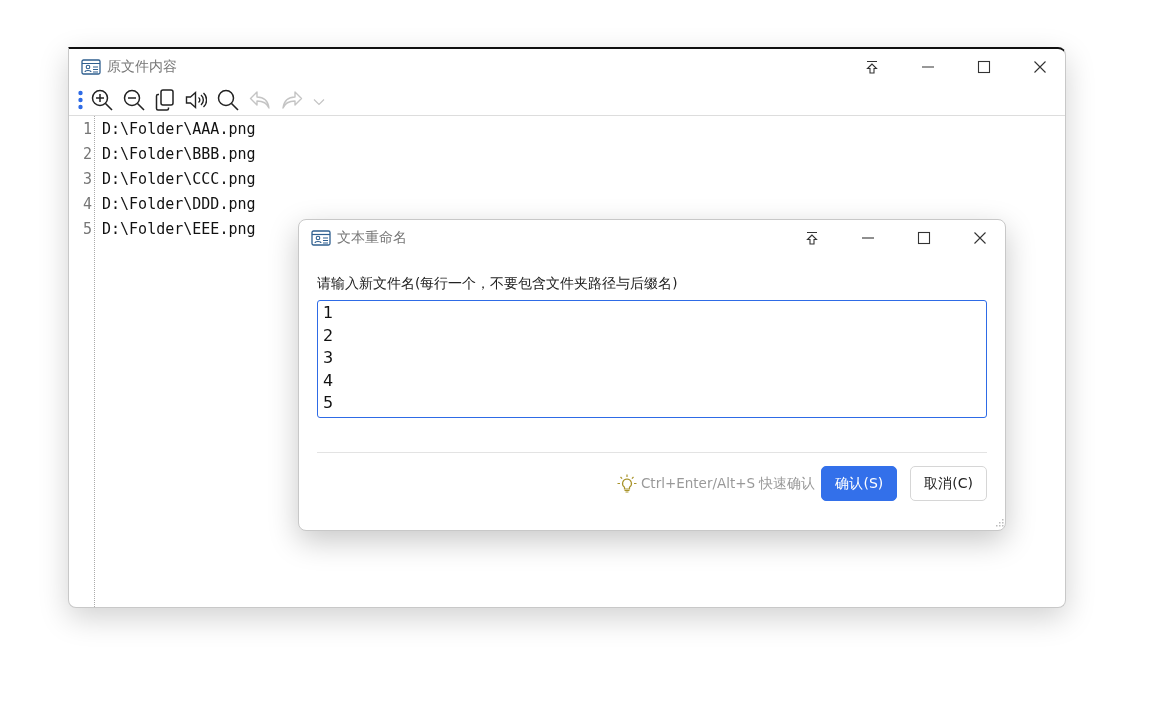 The image size is (1150, 707). I want to click on line-number: 4, so click(87, 204).